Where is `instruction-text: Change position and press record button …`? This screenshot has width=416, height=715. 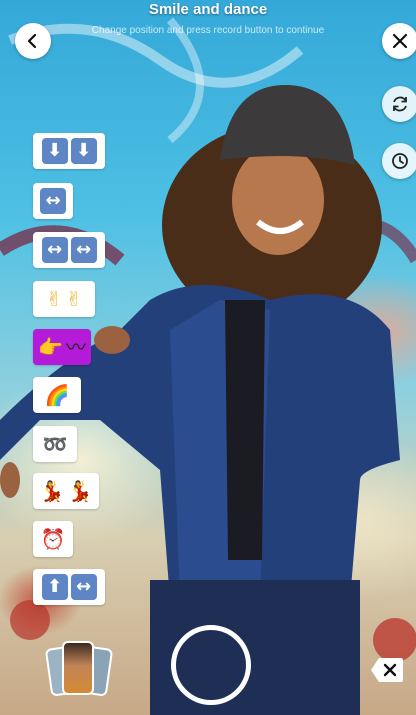
instruction-text: Change position and press record button … is located at coordinates (208, 30).